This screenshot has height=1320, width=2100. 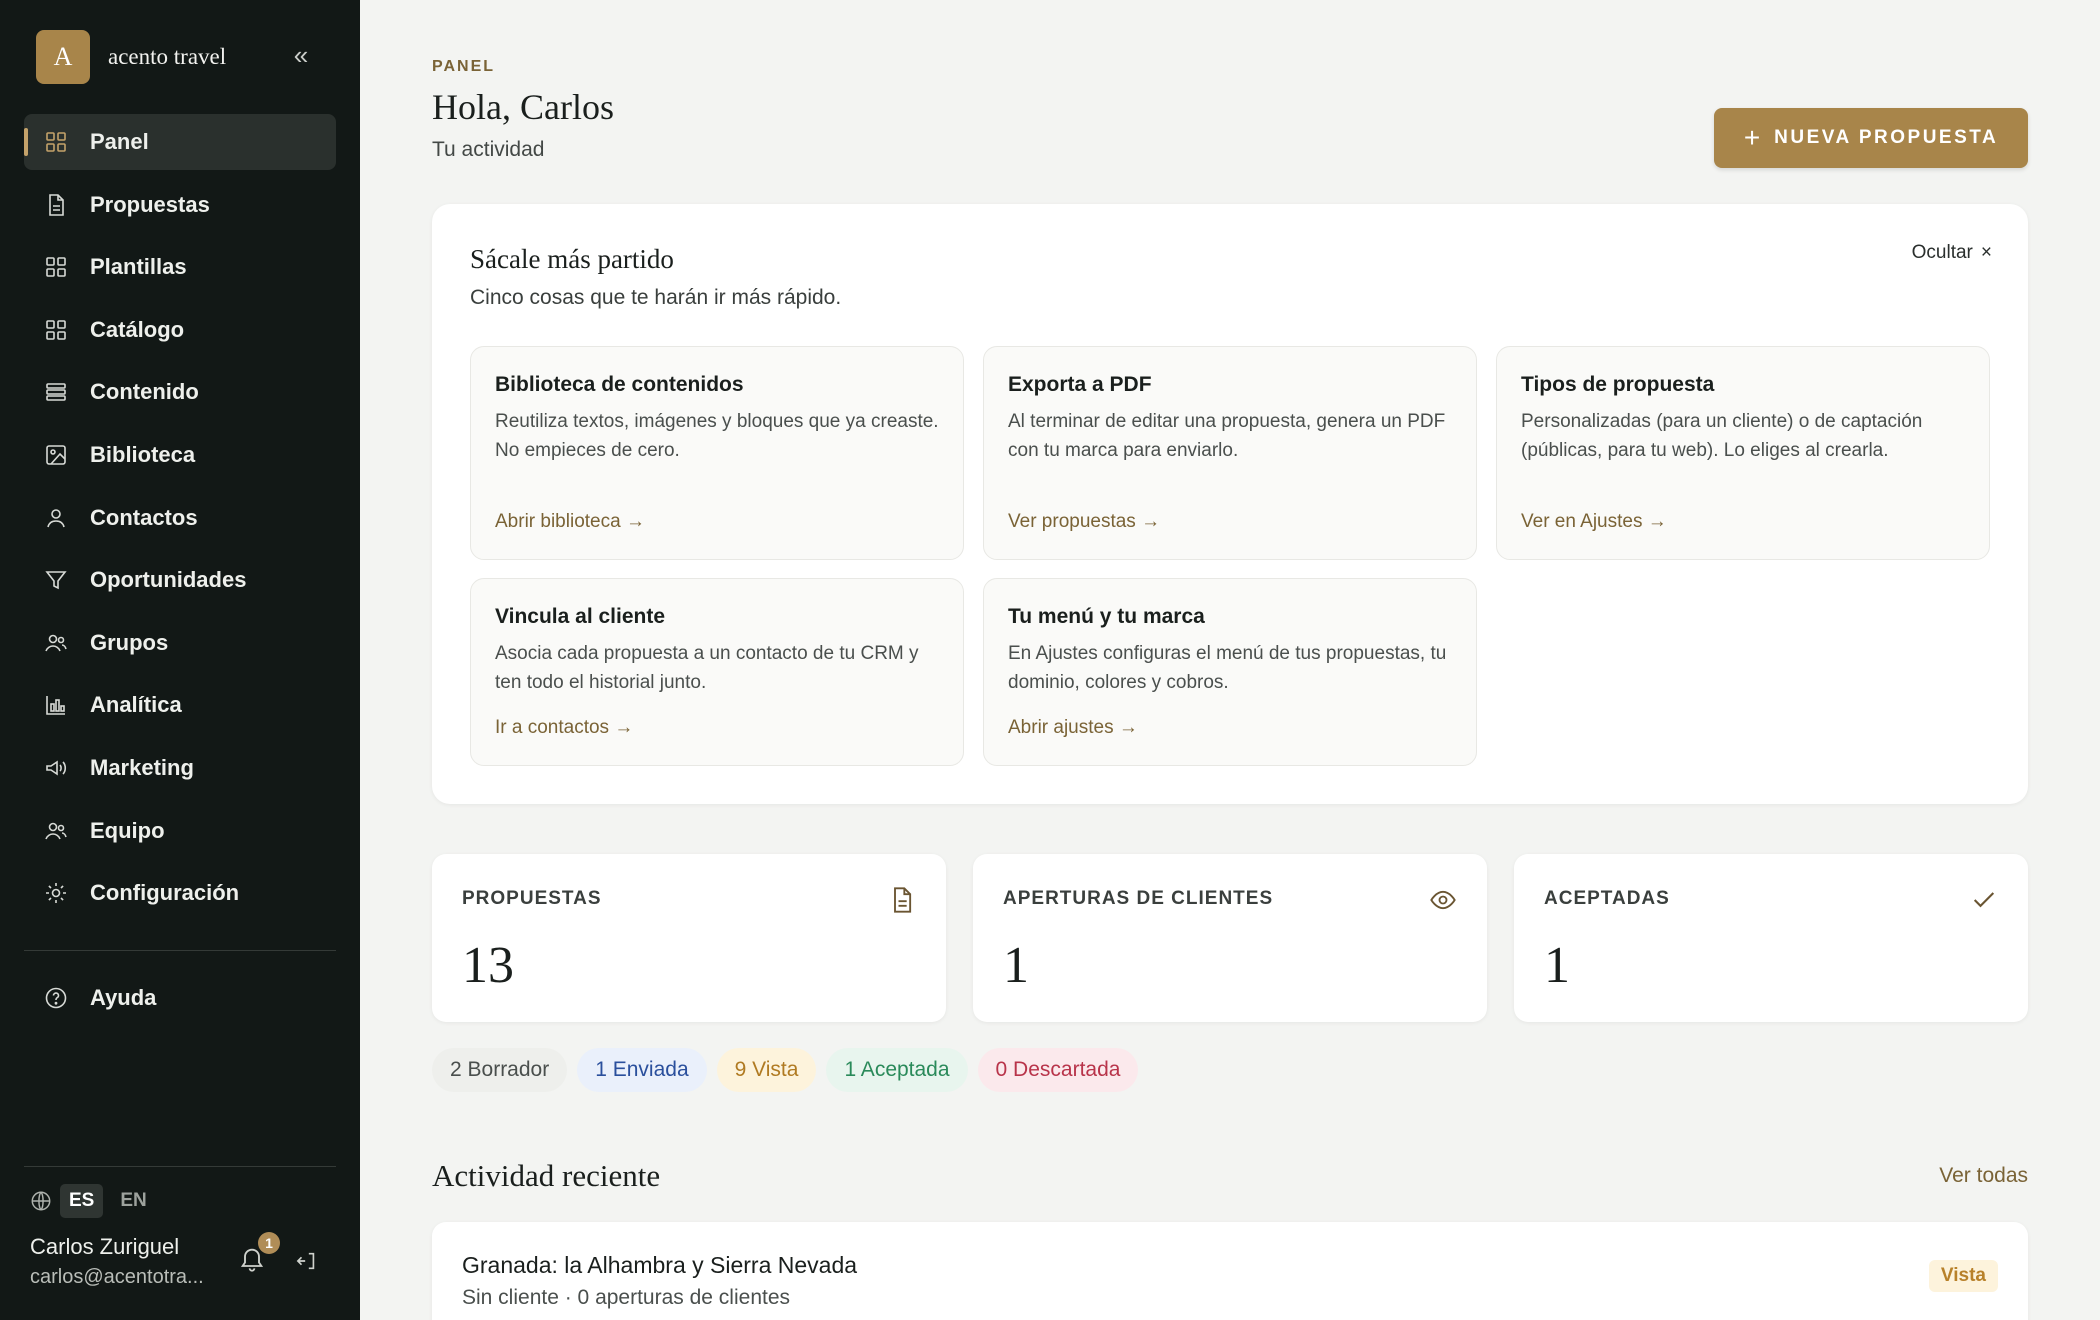 I want to click on stat-card-client-opens: APERTURAS DE CLIENTES 1, so click(x=1230, y=938).